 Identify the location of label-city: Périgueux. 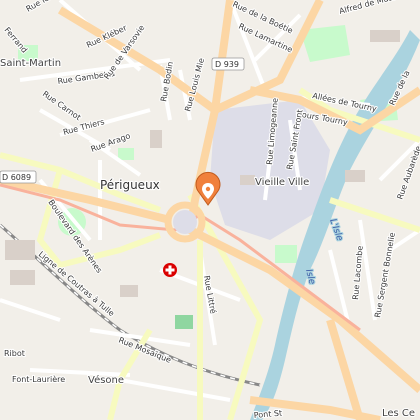
(130, 185).